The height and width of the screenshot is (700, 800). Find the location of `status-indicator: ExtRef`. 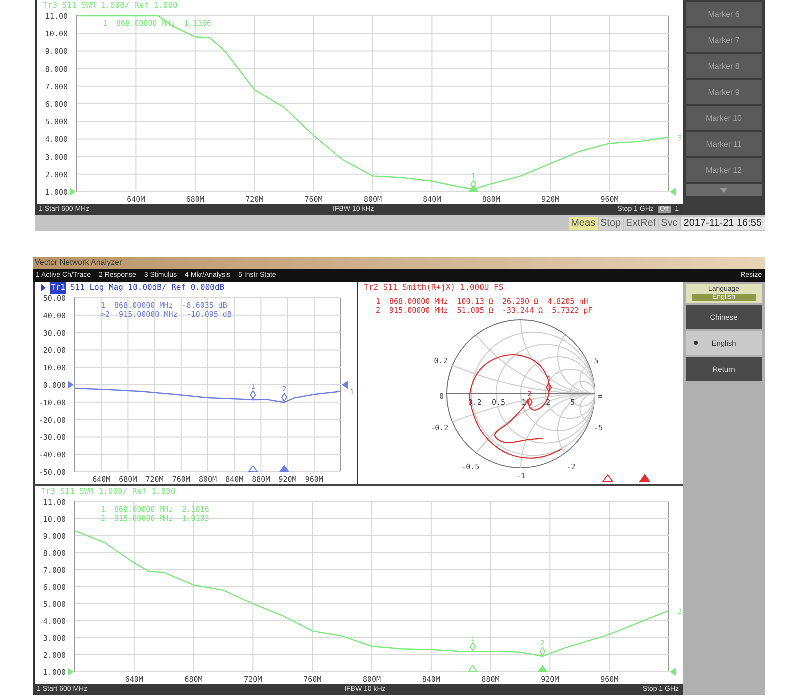

status-indicator: ExtRef is located at coordinates (641, 223).